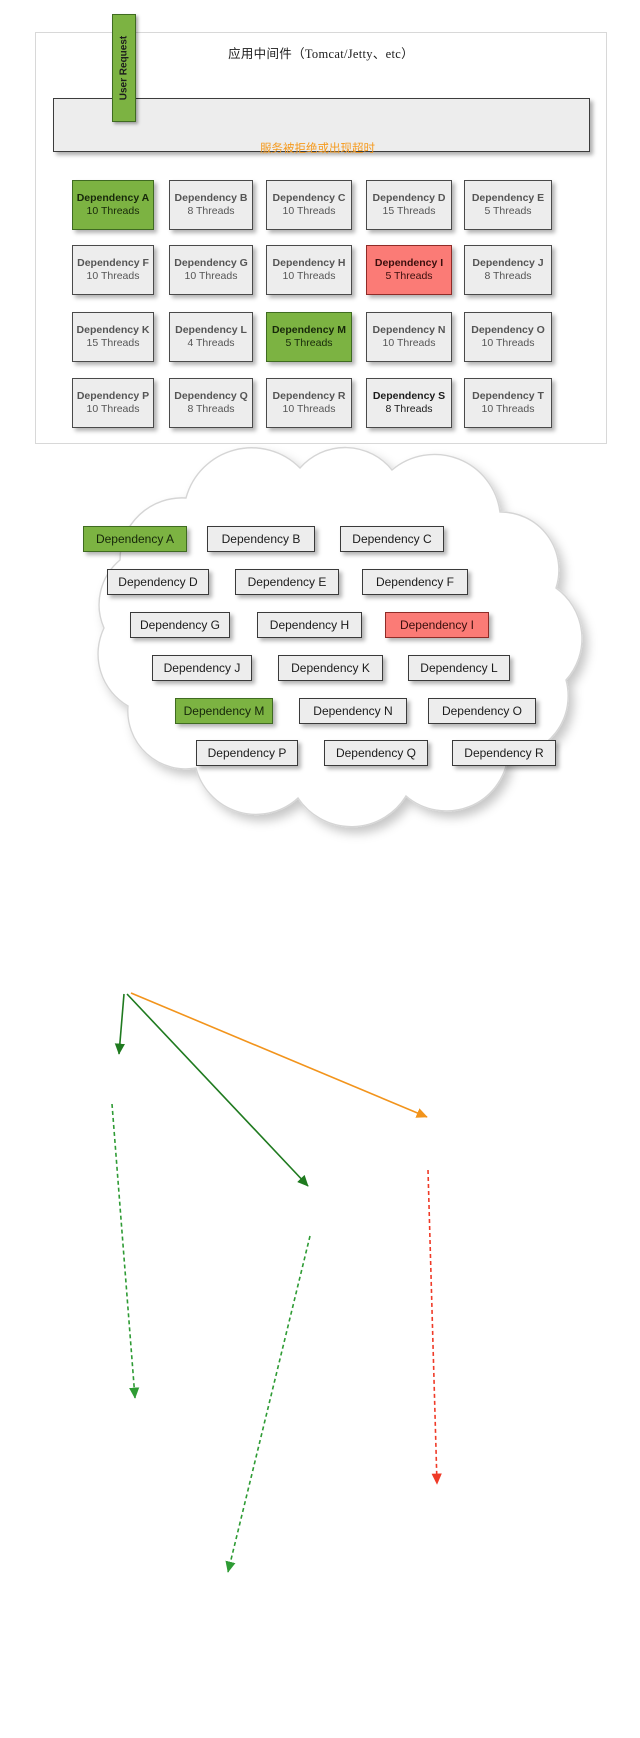 The width and height of the screenshot is (640, 1738). What do you see at coordinates (415, 582) in the screenshot?
I see `cloud-node-f: Dependency F` at bounding box center [415, 582].